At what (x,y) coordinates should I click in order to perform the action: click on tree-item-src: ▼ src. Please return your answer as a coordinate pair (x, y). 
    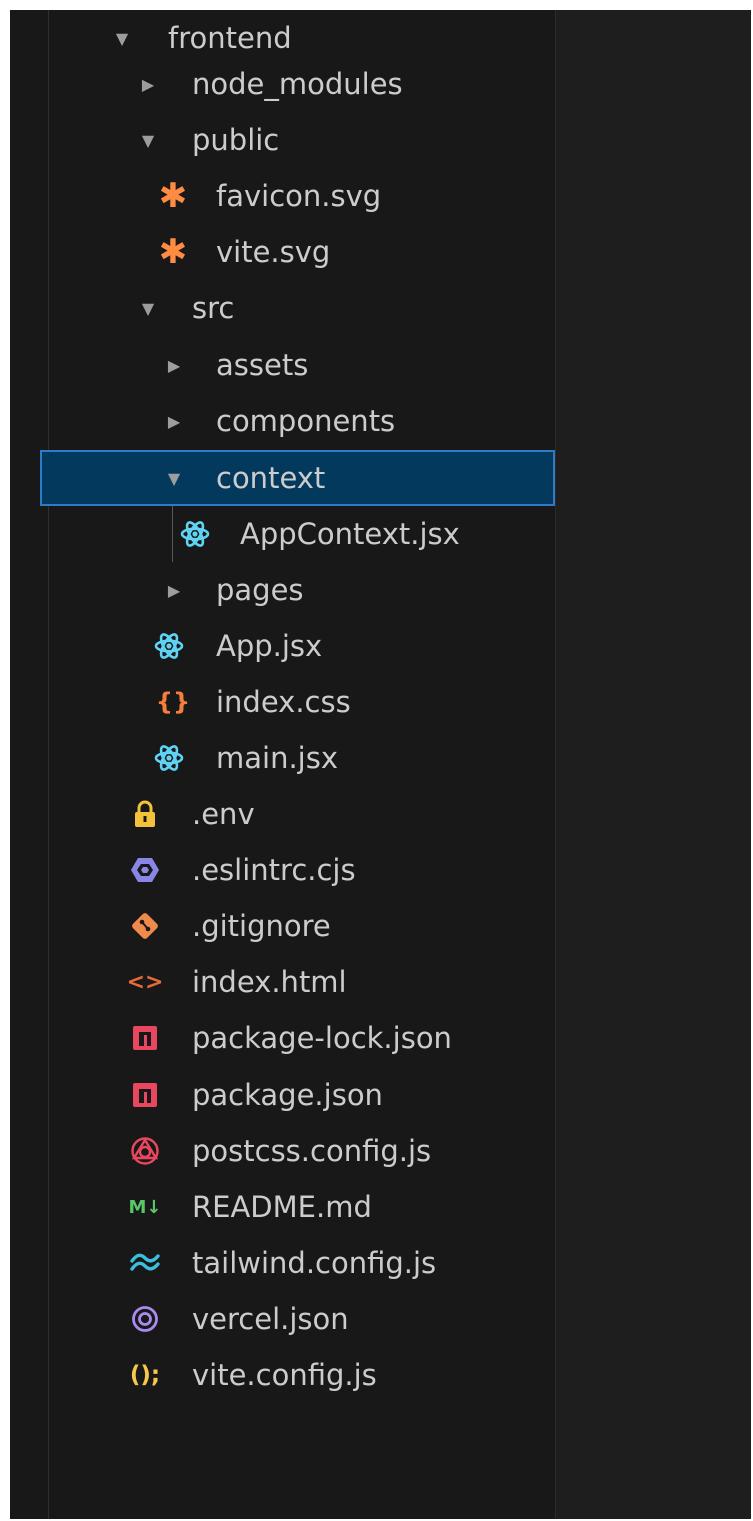
    Looking at the image, I should click on (282, 308).